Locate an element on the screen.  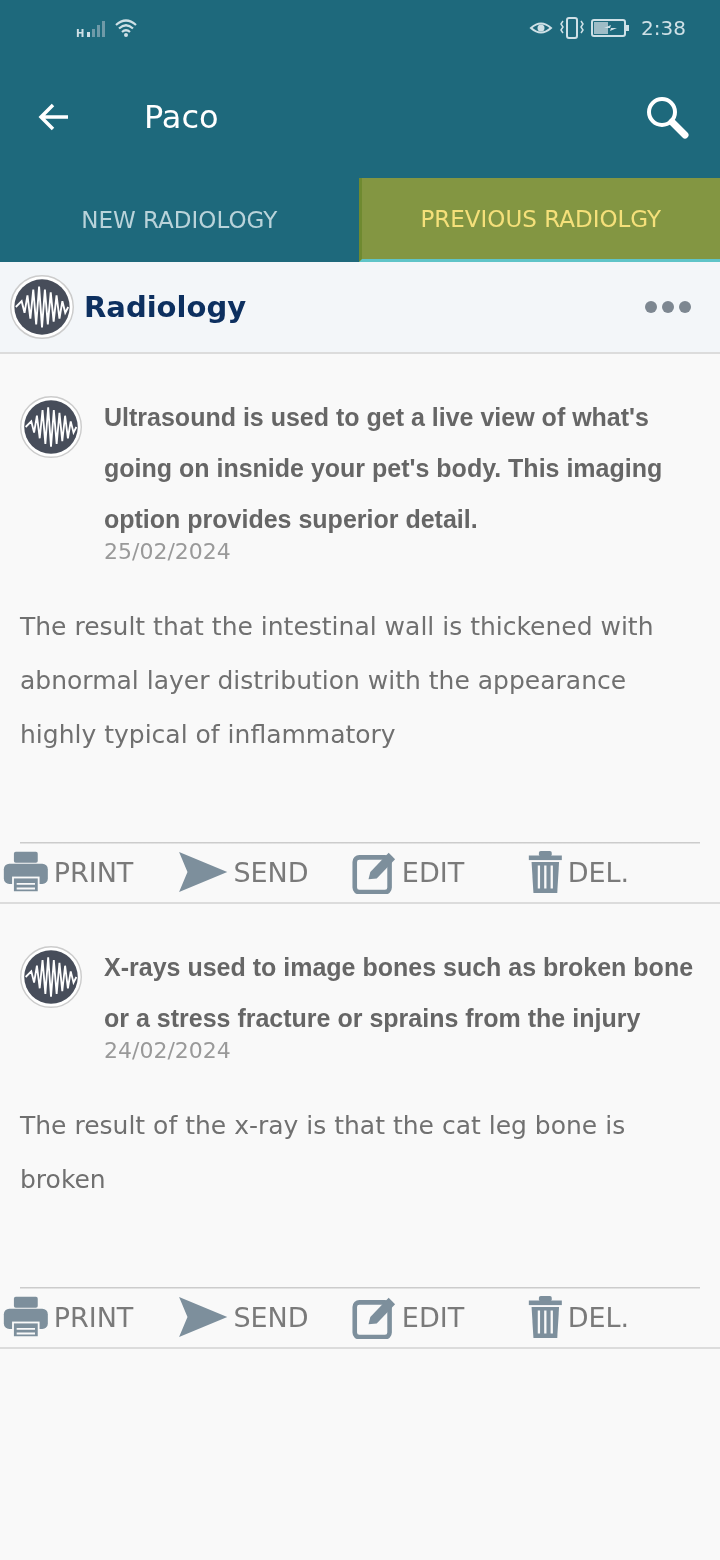
battery-icon is located at coordinates (611, 27).